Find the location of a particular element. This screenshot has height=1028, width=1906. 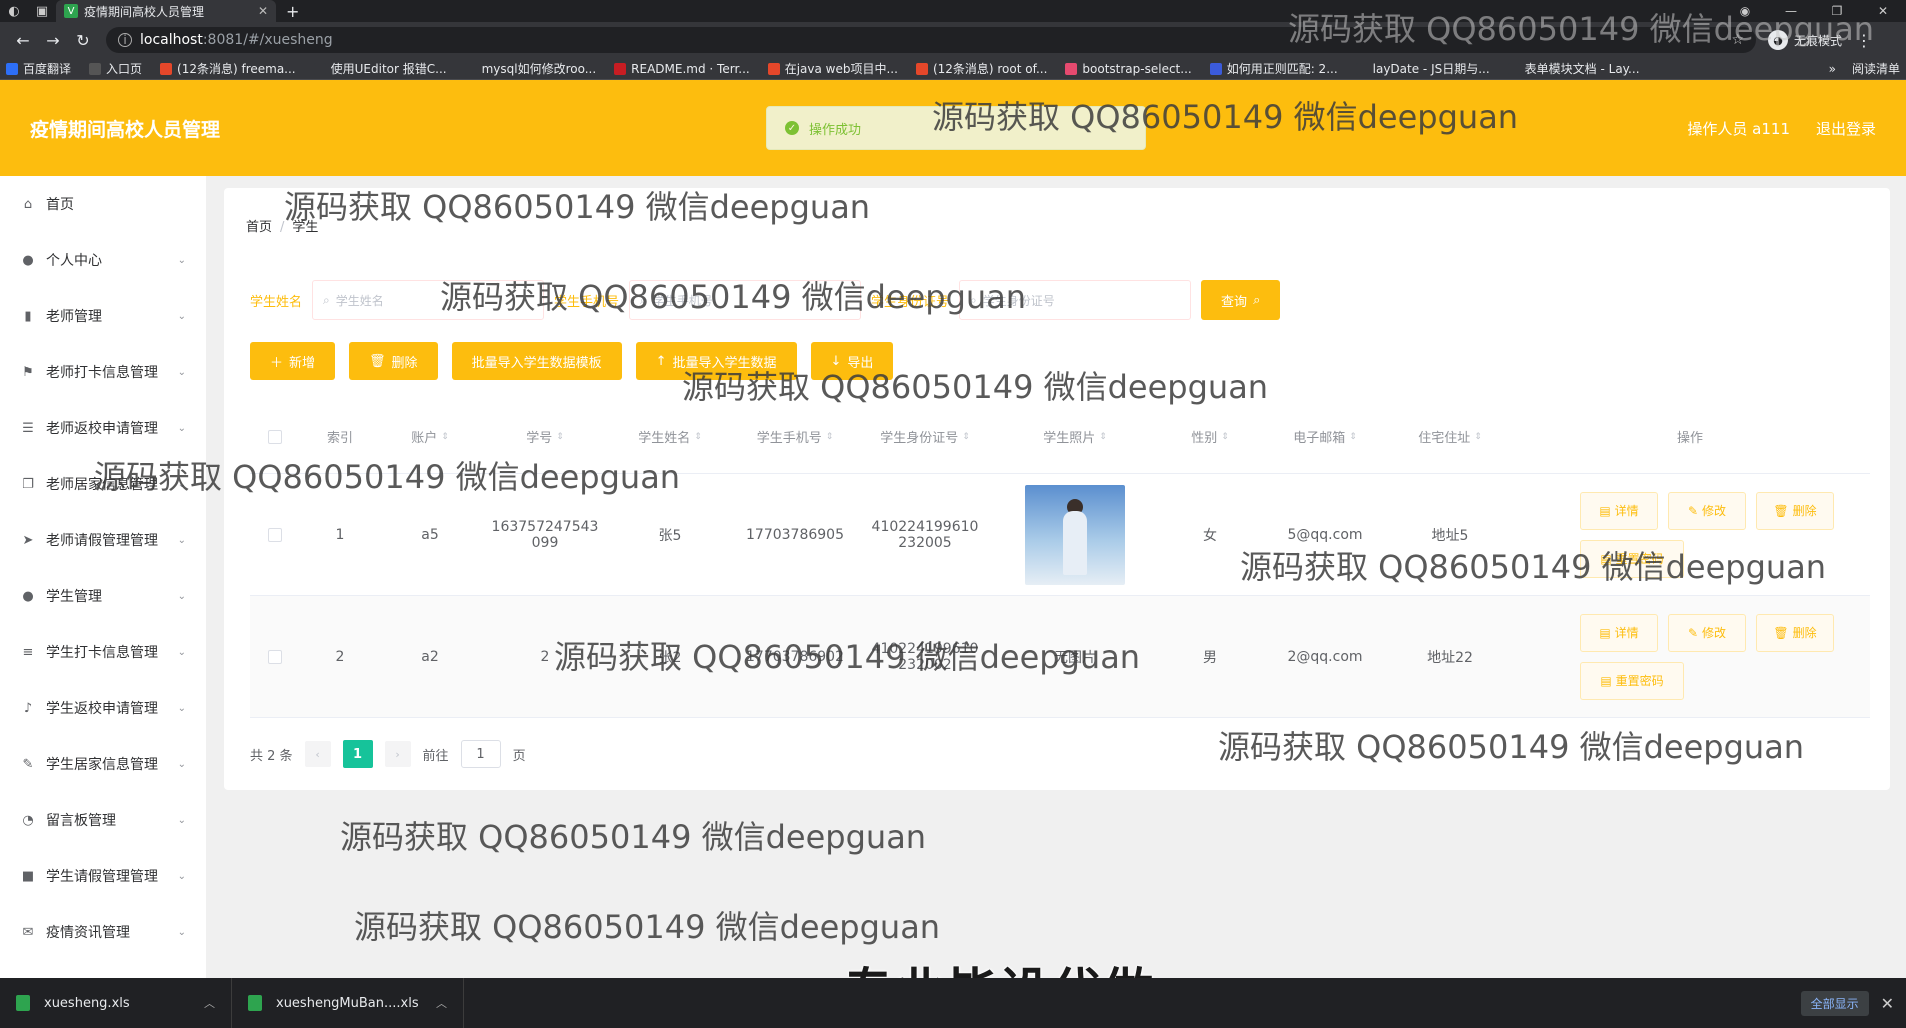

column-header: 学生照片 ⇕ is located at coordinates (1075, 436).